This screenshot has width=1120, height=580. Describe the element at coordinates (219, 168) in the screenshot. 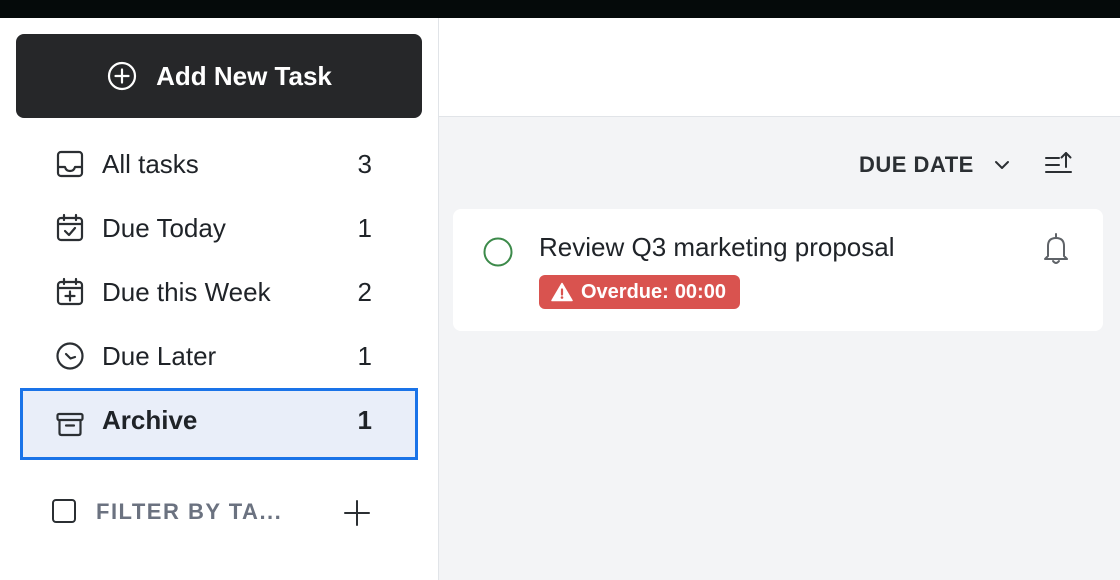

I see `sidebar-item-all-tasks: All tasks 3` at that location.